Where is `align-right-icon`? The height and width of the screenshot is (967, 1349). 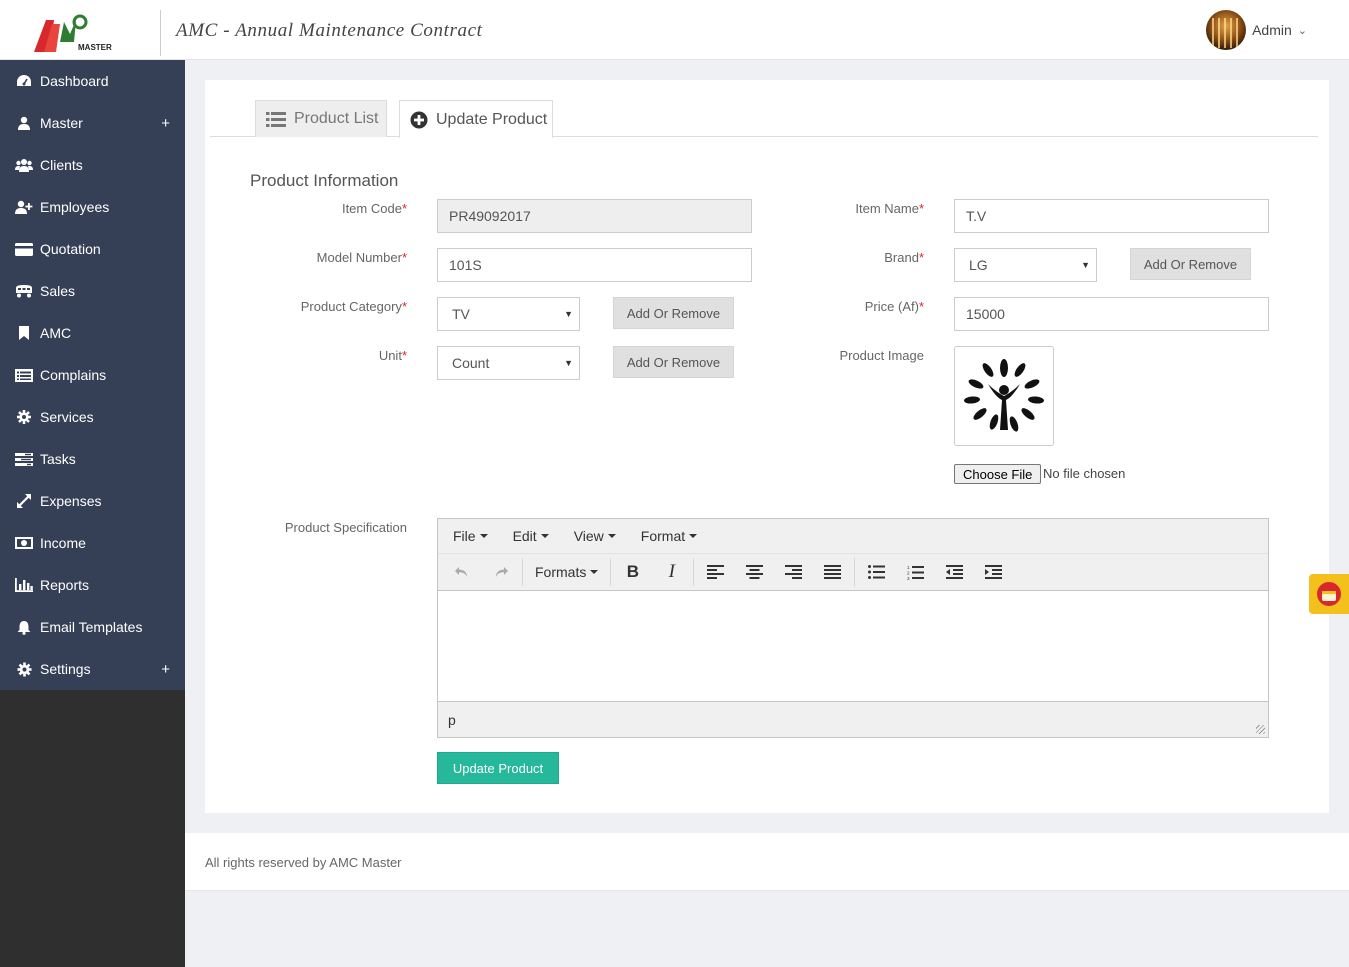
align-right-icon is located at coordinates (793, 572).